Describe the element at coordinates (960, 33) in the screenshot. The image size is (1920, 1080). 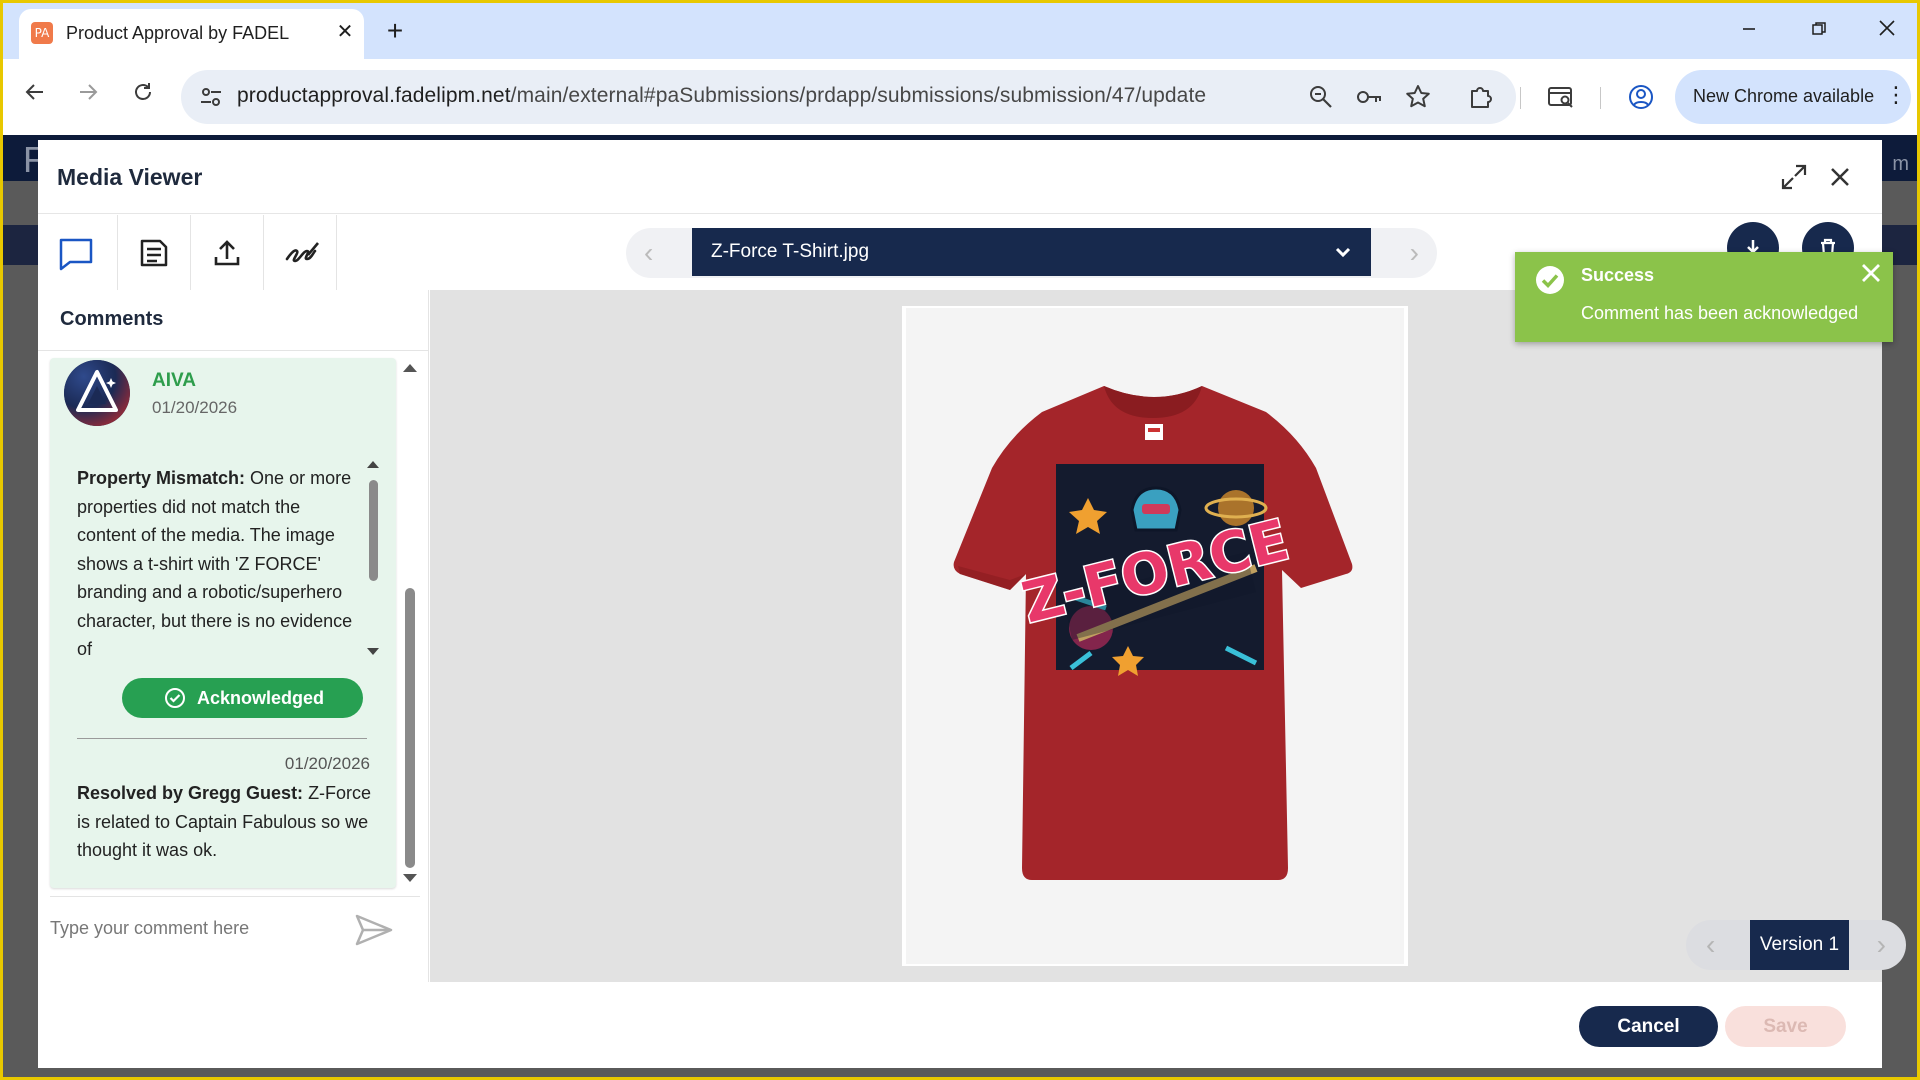
I see `tab-strip: PA Product Approval by FADEL ✕ +` at that location.